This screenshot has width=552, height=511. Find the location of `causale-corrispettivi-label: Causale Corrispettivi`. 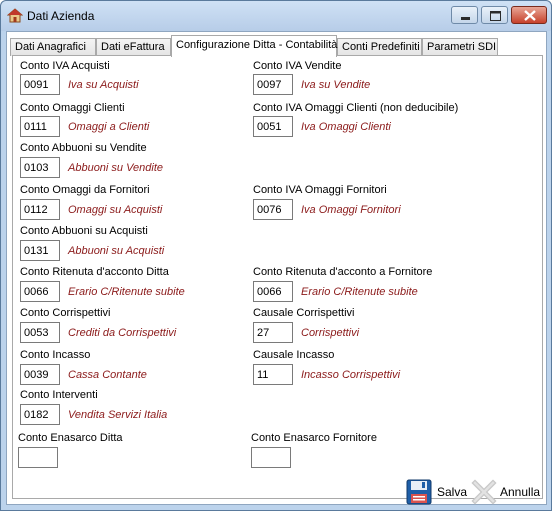

causale-corrispettivi-label: Causale Corrispettivi is located at coordinates (304, 313).